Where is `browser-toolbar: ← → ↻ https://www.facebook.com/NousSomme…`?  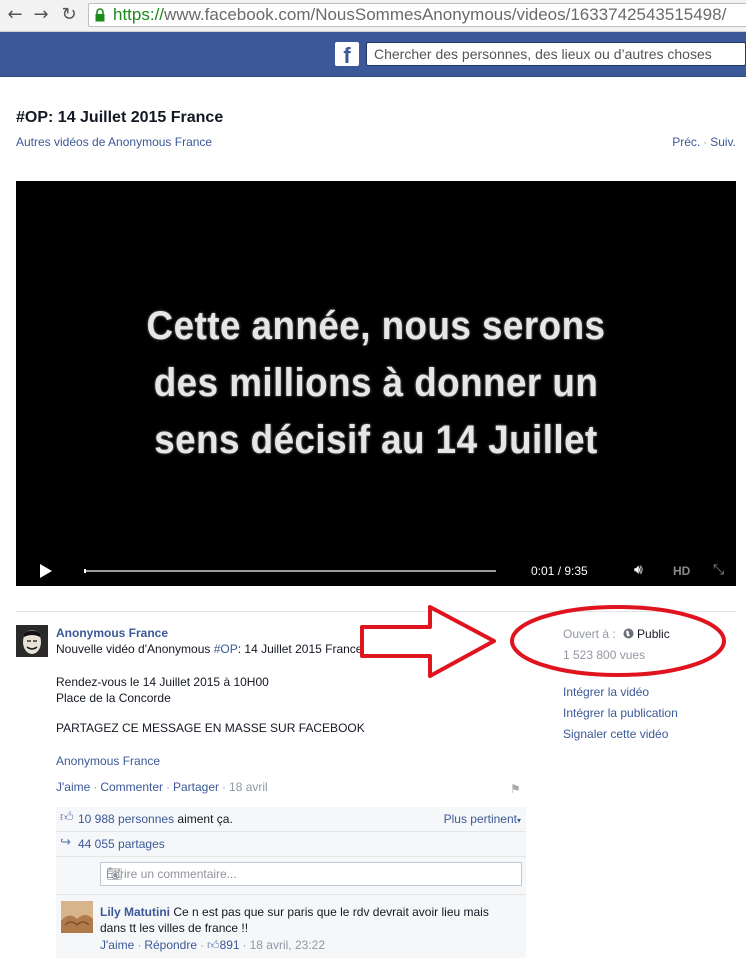
browser-toolbar: ← → ↻ https://www.facebook.com/NousSomme… is located at coordinates (373, 16).